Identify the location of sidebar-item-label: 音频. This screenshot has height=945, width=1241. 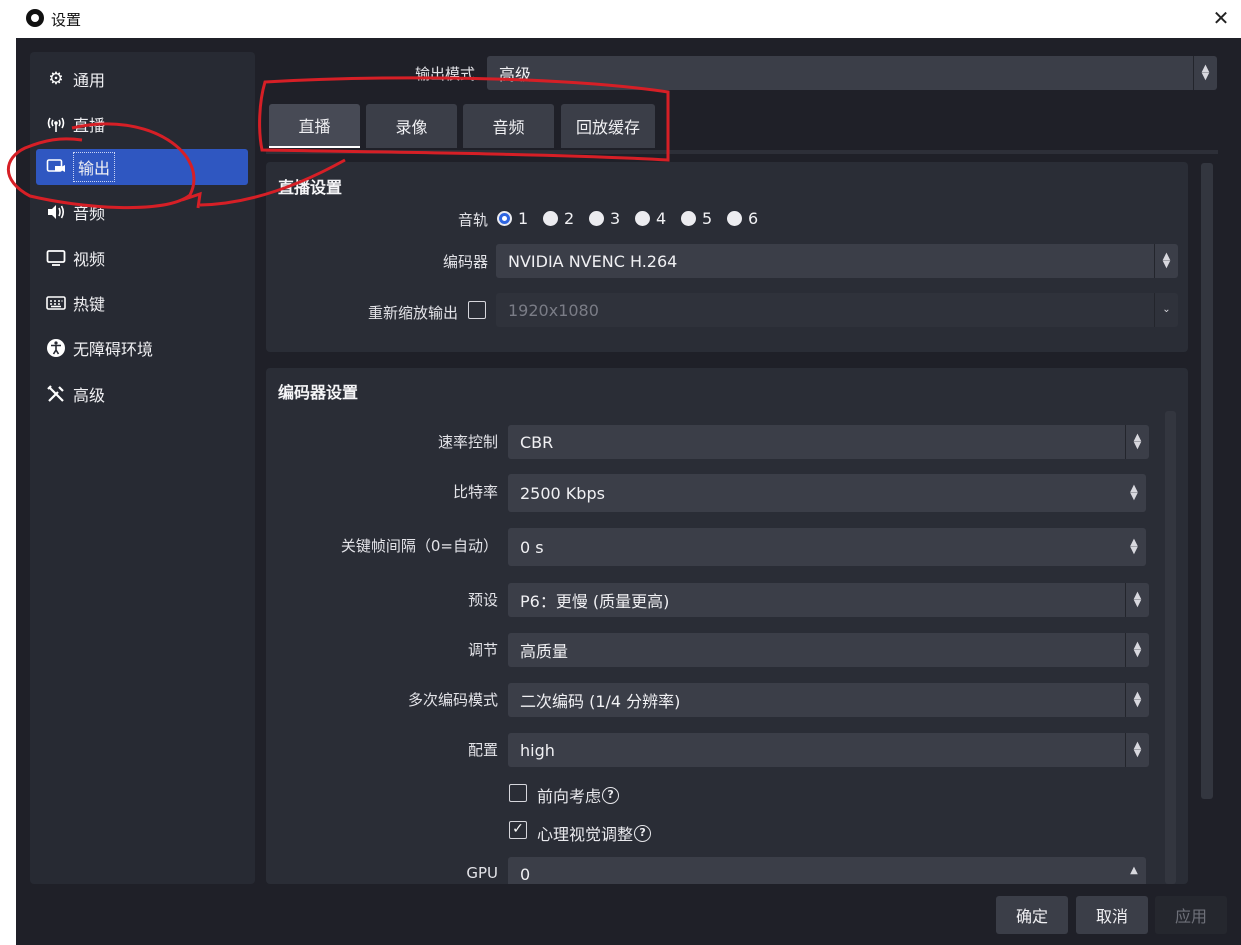
(89, 213).